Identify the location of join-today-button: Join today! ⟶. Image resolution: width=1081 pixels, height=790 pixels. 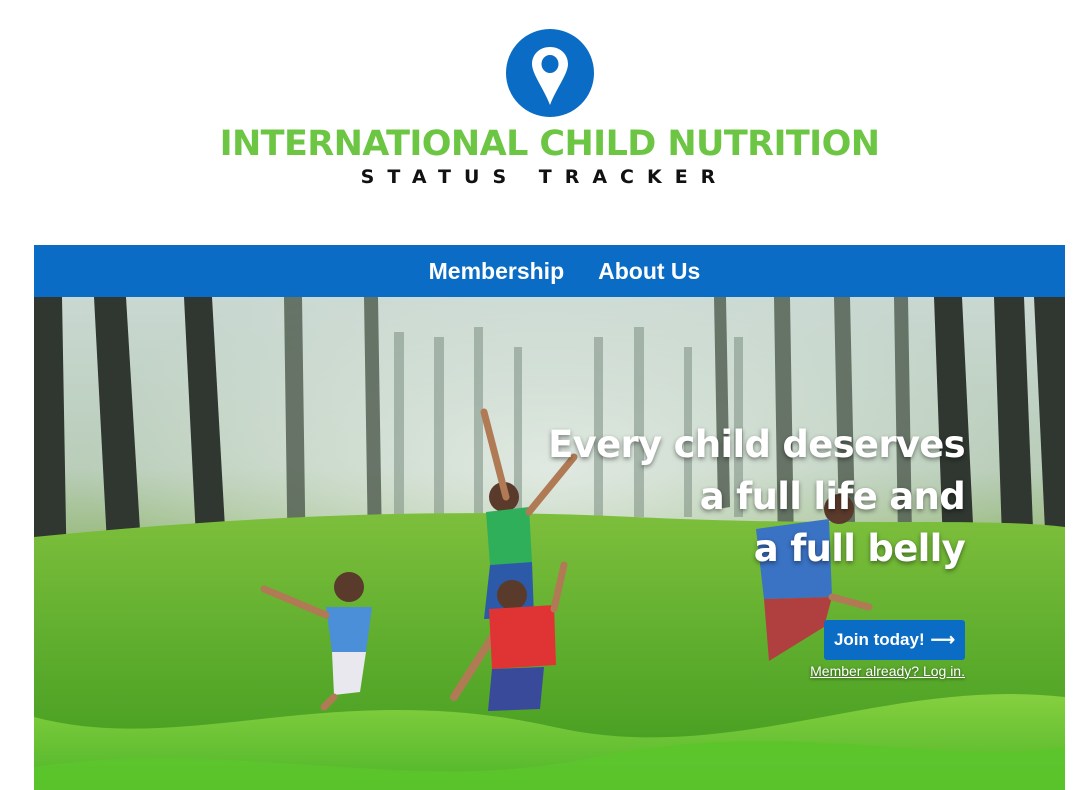
(894, 640).